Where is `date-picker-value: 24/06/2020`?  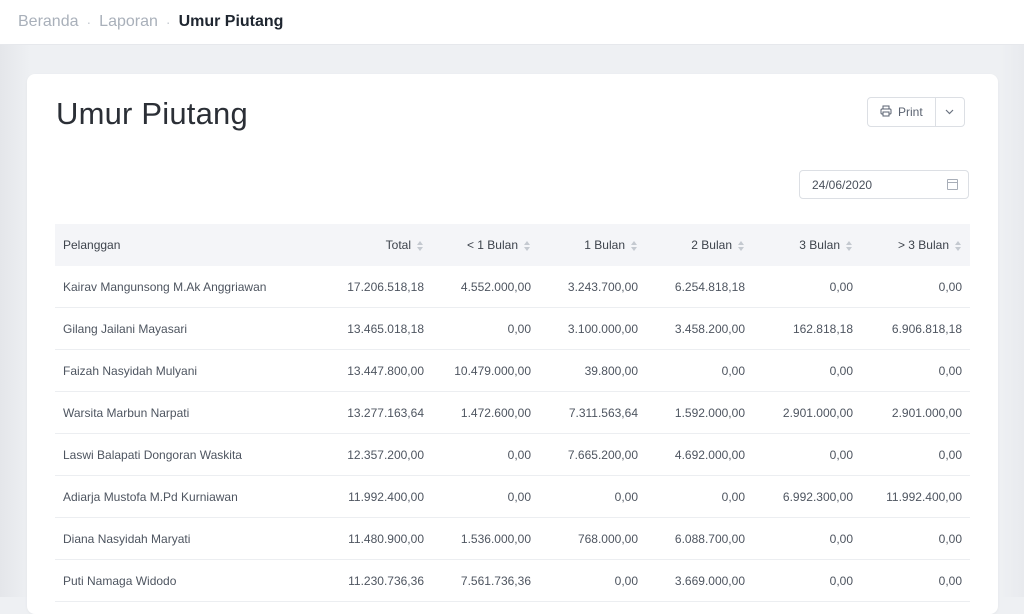 date-picker-value: 24/06/2020 is located at coordinates (842, 184).